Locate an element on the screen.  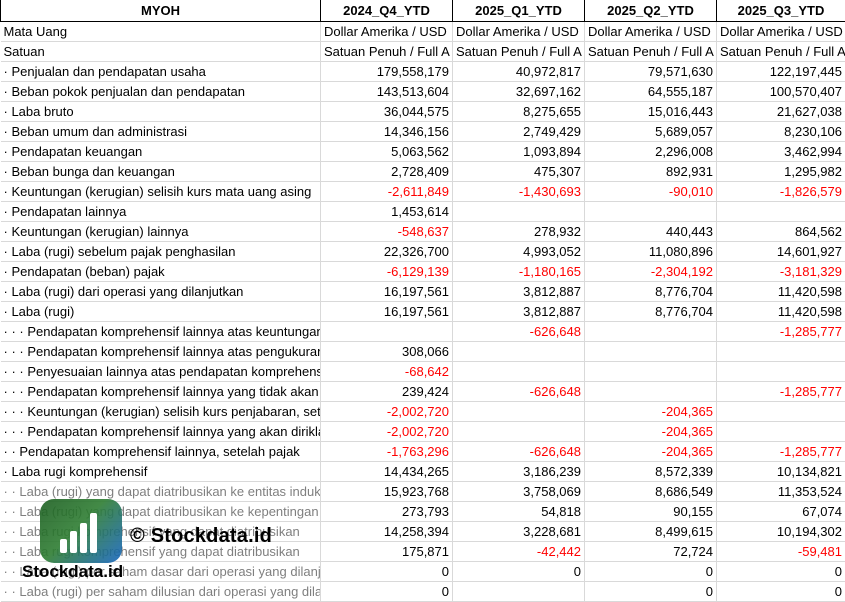
value-cell: 2,728,409 is located at coordinates (387, 172).